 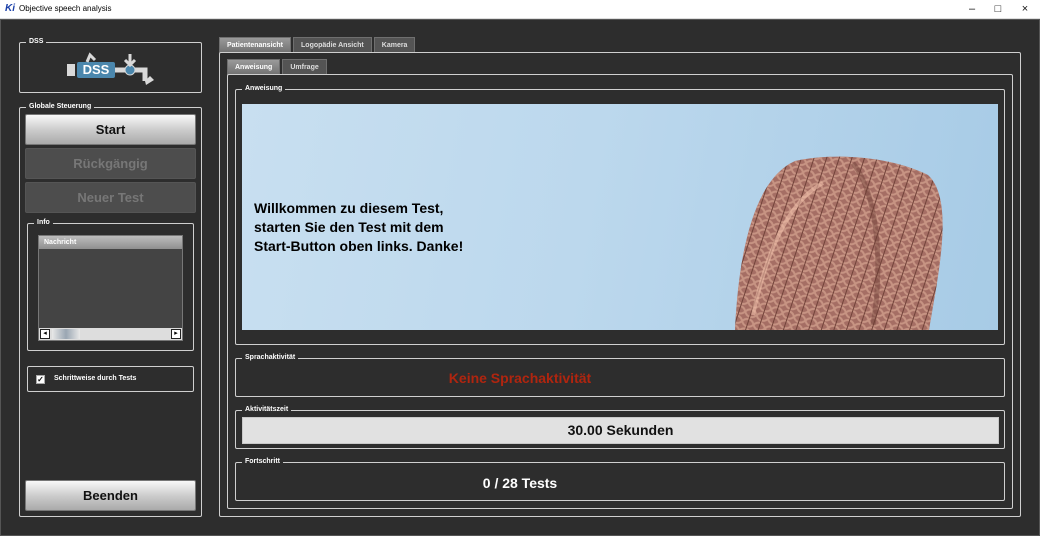 What do you see at coordinates (520, 9) in the screenshot?
I see `window-titlebar: Ki Objective speech analysis – □ ×` at bounding box center [520, 9].